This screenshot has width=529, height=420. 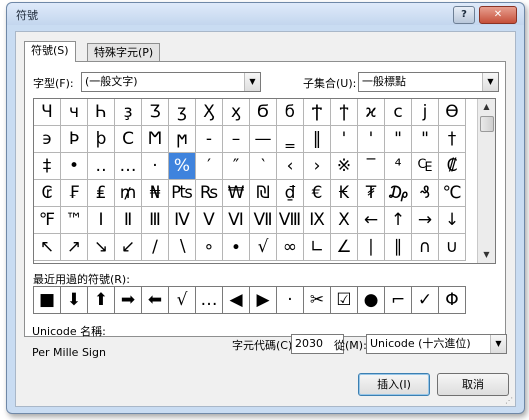 What do you see at coordinates (452, 166) in the screenshot?
I see `symbol-cell: ₡` at bounding box center [452, 166].